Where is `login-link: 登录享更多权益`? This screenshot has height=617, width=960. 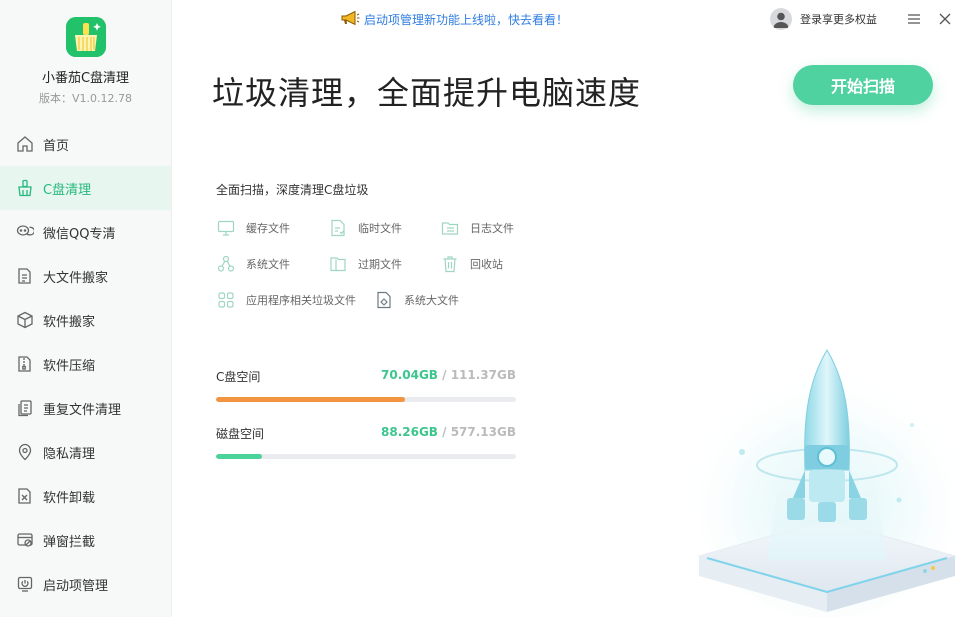
login-link: 登录享更多权益 is located at coordinates (838, 19).